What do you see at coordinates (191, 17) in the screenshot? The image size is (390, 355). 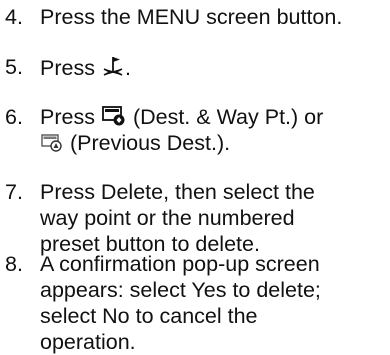 I see `step-text-line: Press the MENU screen button.` at bounding box center [191, 17].